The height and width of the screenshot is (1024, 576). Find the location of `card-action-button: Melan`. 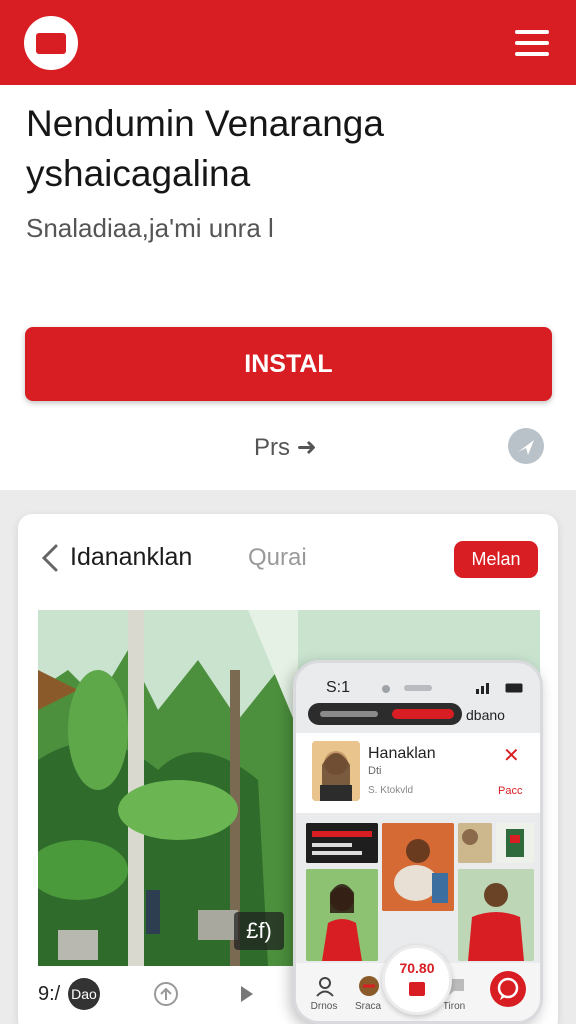

card-action-button: Melan is located at coordinates (496, 559).